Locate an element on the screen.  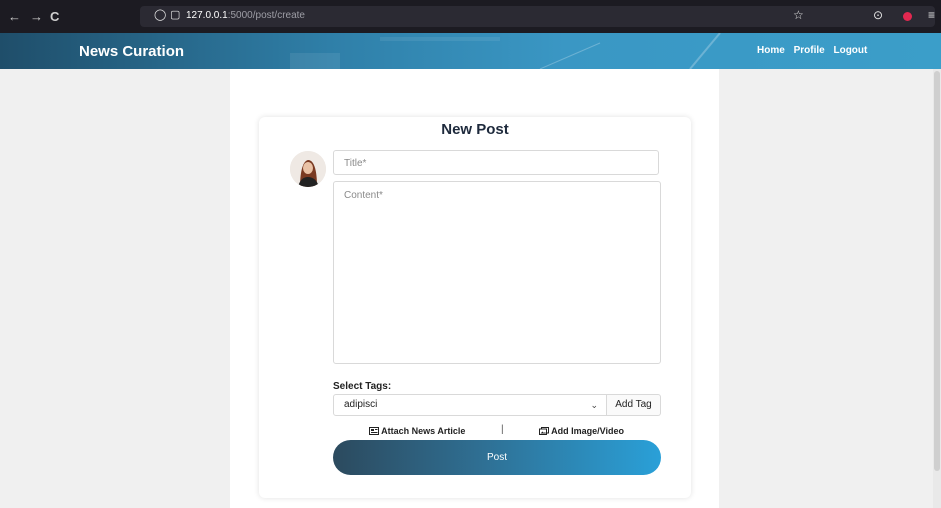
url-path: :5000/post/create is located at coordinates (266, 15).